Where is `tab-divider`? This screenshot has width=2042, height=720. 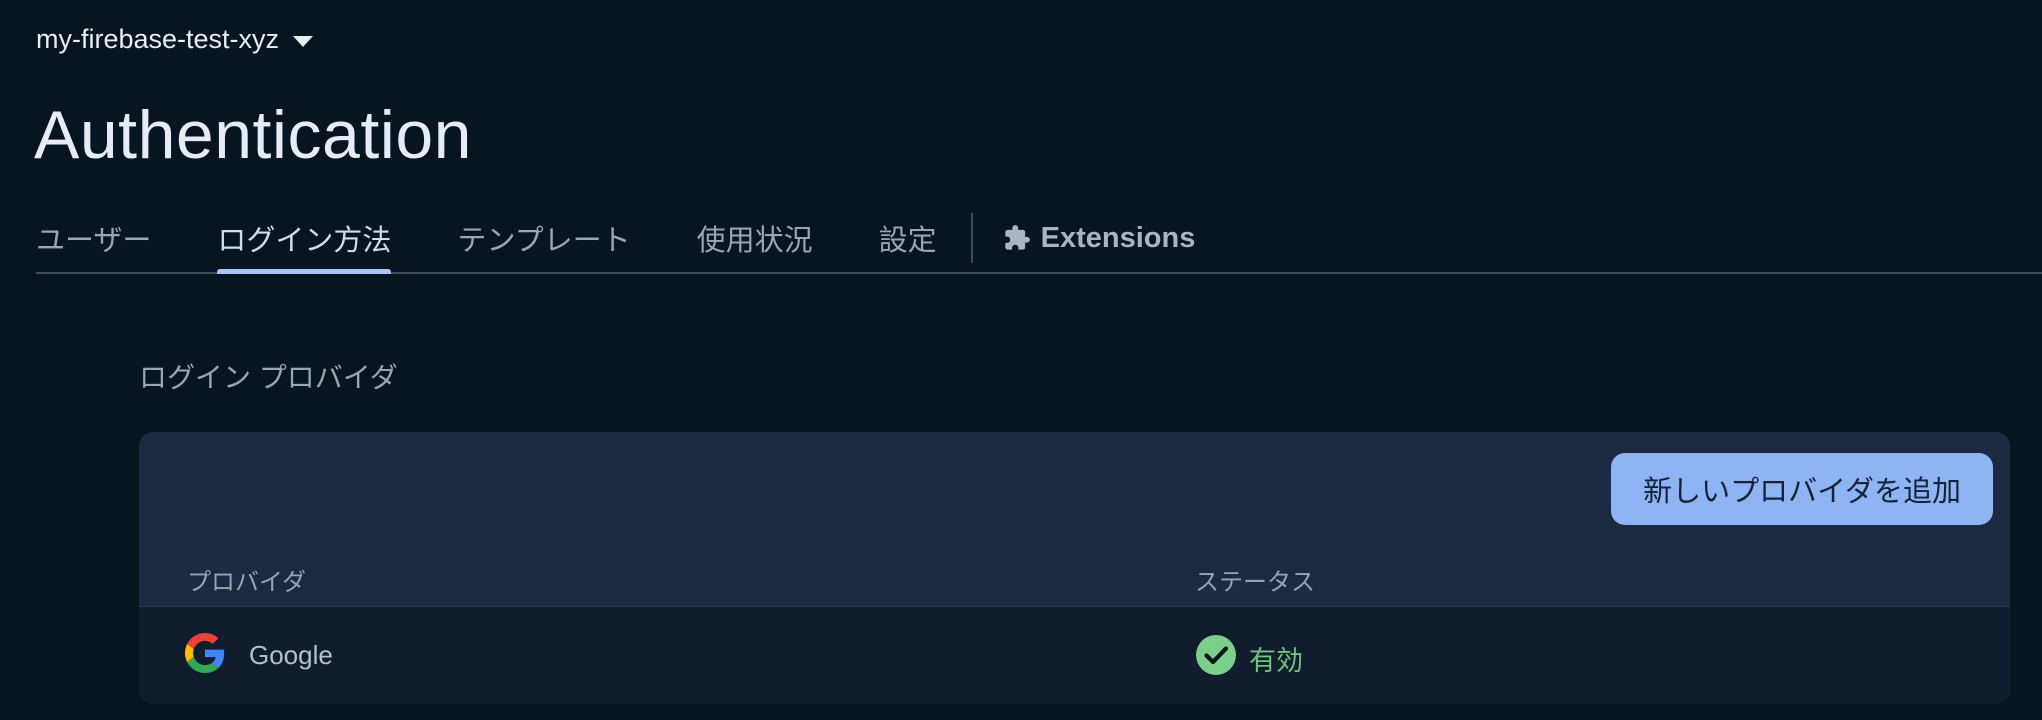
tab-divider is located at coordinates (971, 238).